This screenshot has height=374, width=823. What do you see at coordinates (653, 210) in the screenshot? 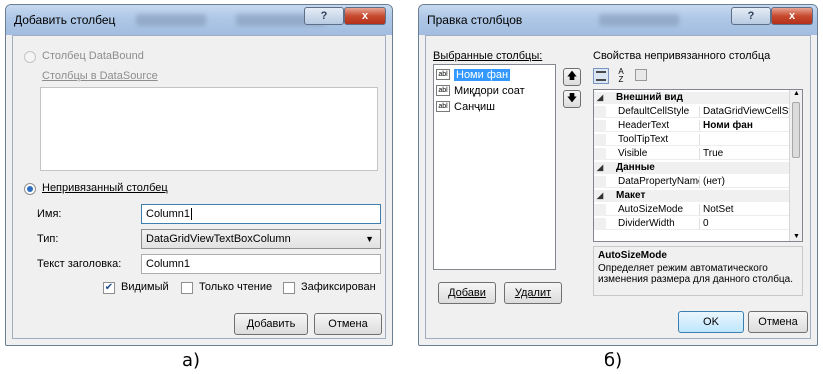
I see `property-name: AutoSizeMode` at bounding box center [653, 210].